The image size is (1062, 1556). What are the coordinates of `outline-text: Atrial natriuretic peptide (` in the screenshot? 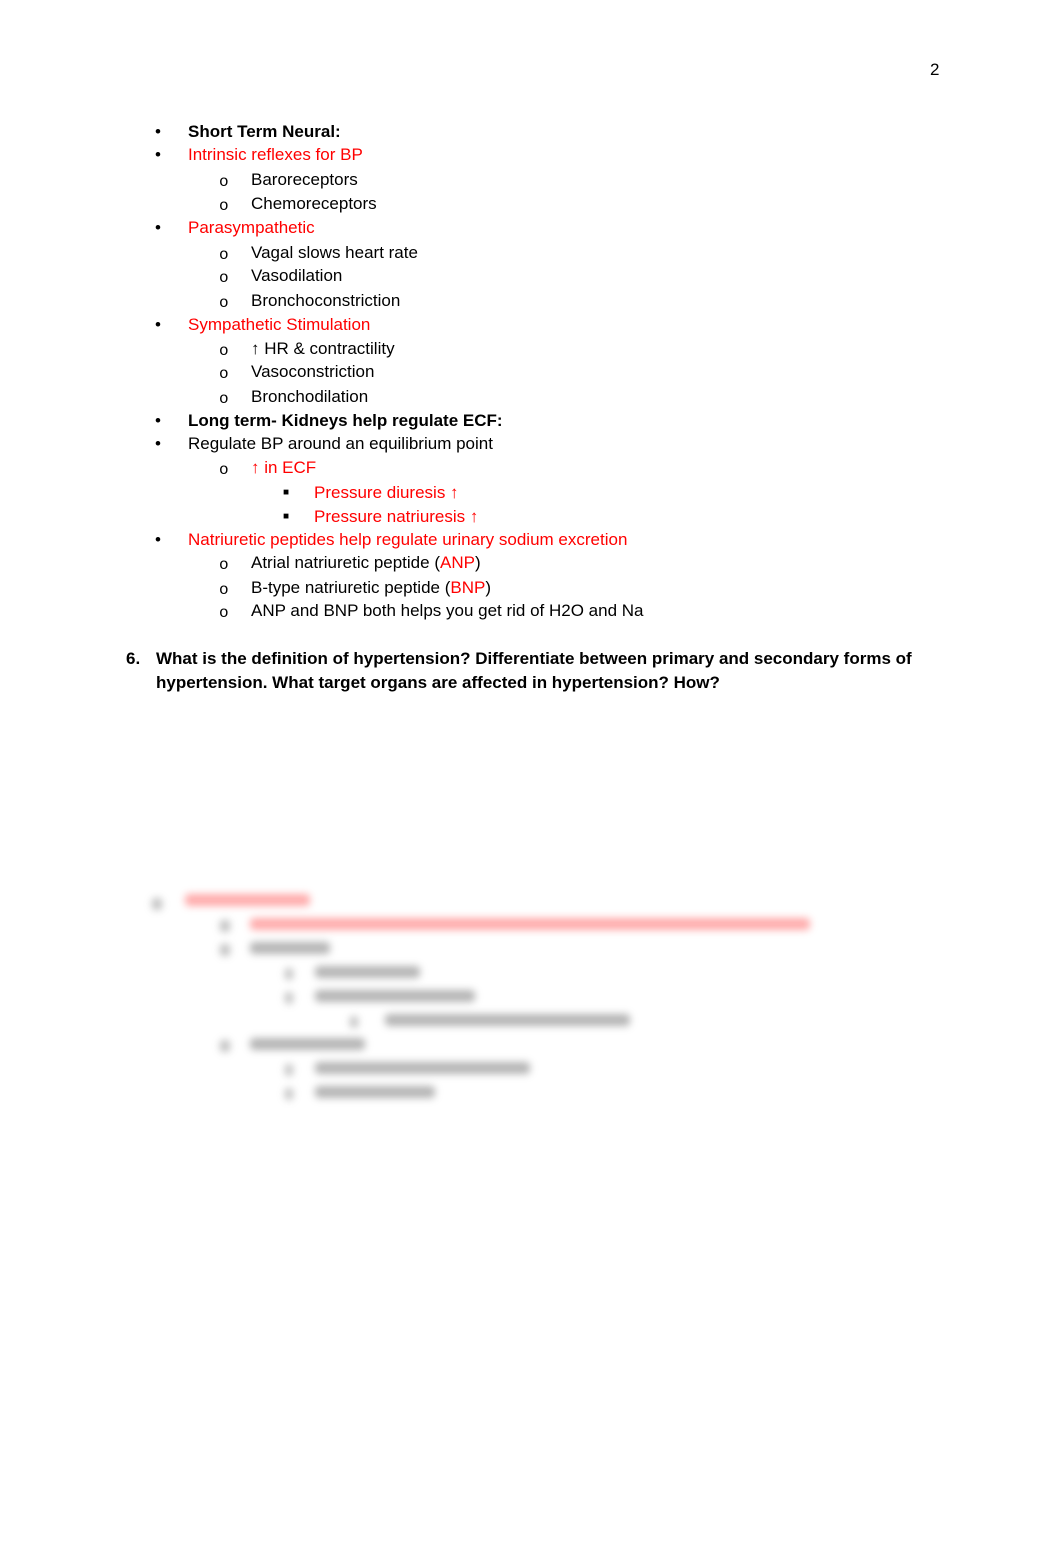 It's located at (345, 562).